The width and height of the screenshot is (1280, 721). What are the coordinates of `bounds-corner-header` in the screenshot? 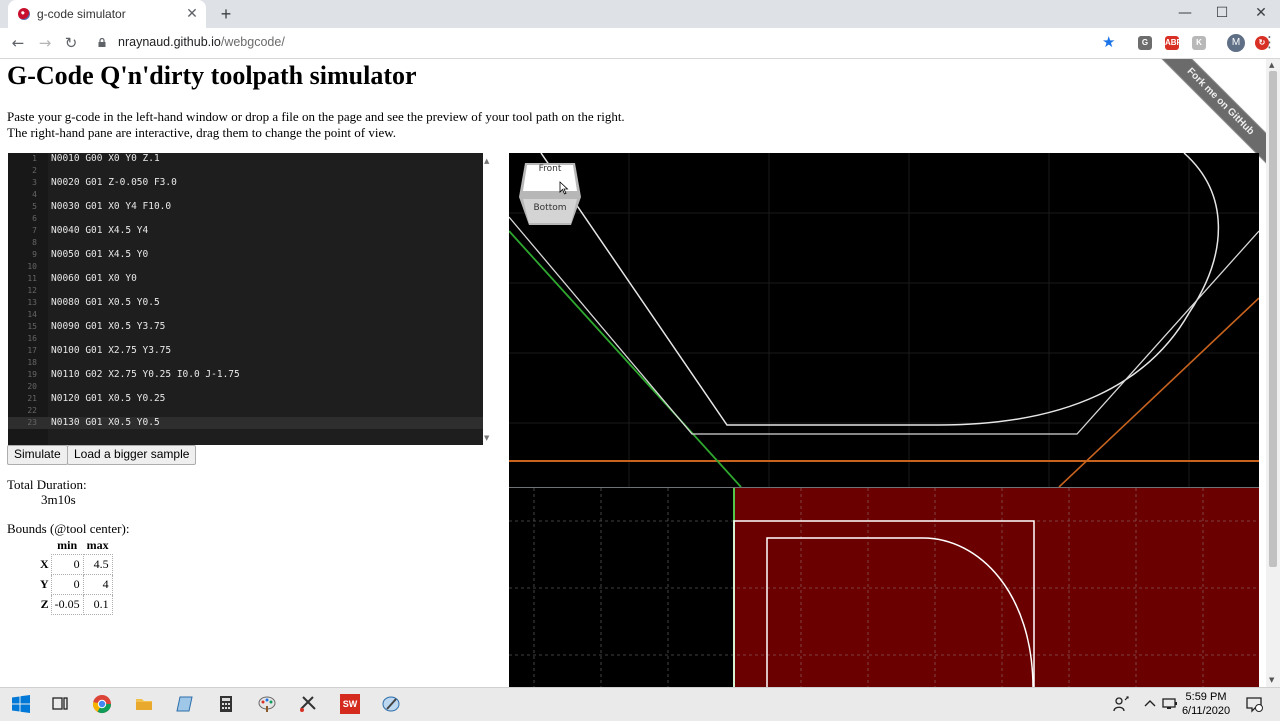 It's located at (44, 546).